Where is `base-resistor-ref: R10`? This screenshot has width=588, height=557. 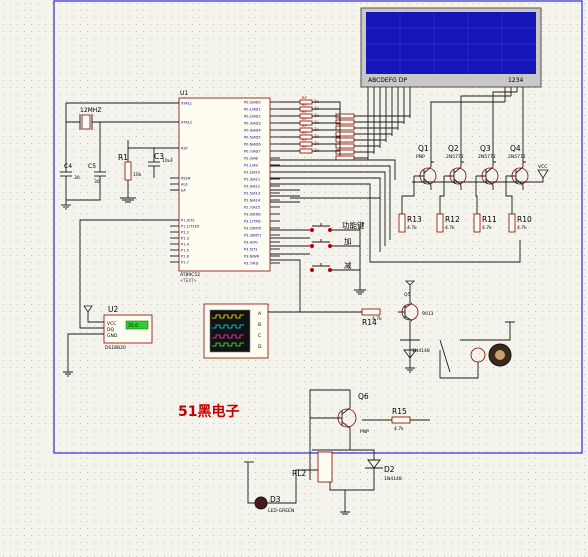 base-resistor-ref: R10 is located at coordinates (524, 219).